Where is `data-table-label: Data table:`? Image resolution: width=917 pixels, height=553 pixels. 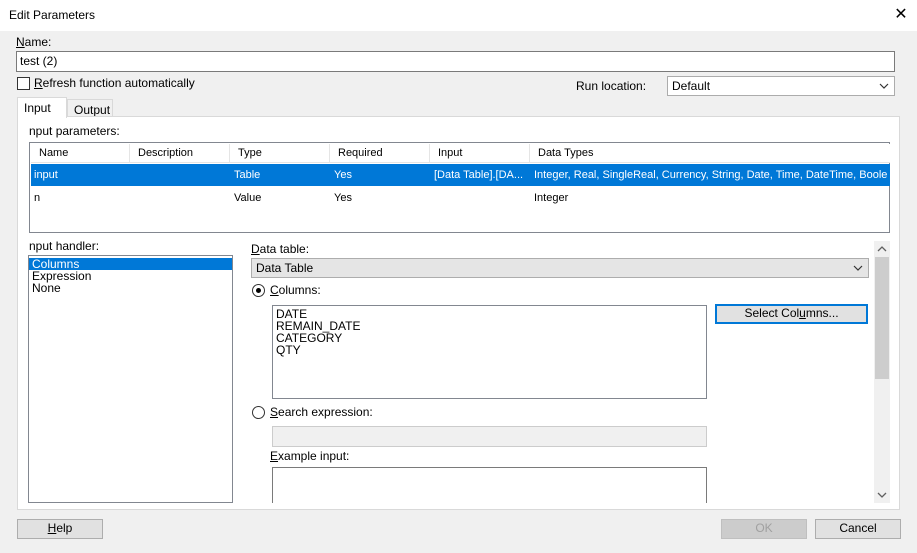 data-table-label: Data table: is located at coordinates (280, 249).